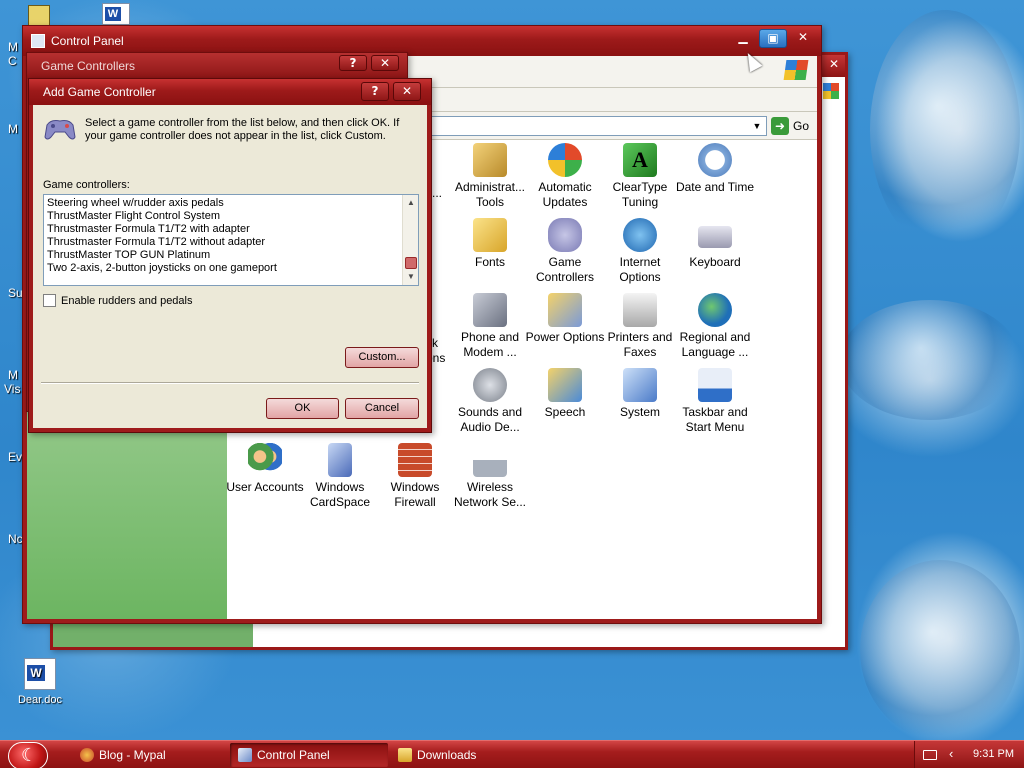  Describe the element at coordinates (132, 755) in the screenshot. I see `taskbar-button-label: Blog - Mypal` at that location.